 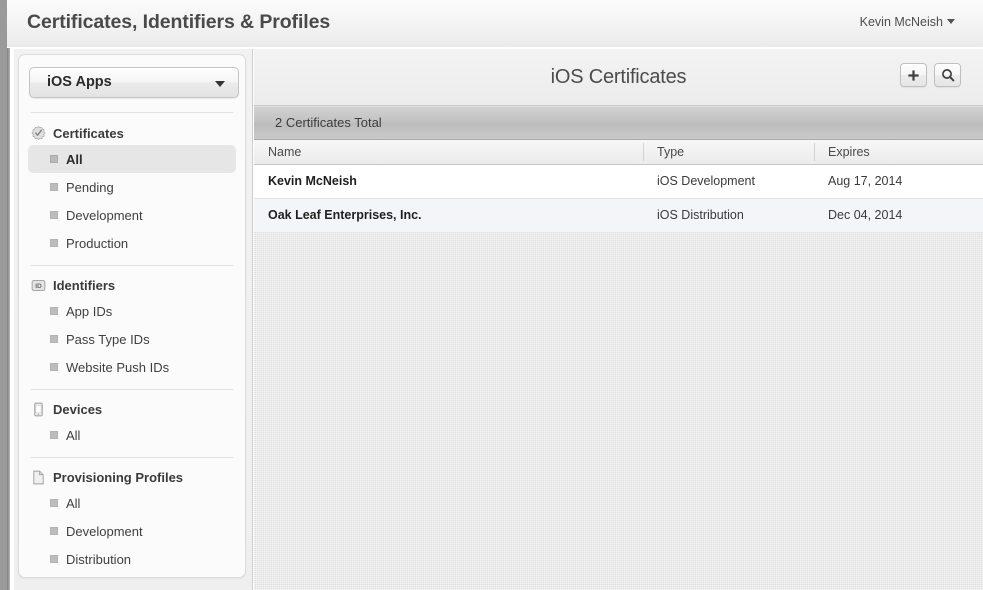 What do you see at coordinates (138, 285) in the screenshot?
I see `nav-header-identifiers: ID Identifiers` at bounding box center [138, 285].